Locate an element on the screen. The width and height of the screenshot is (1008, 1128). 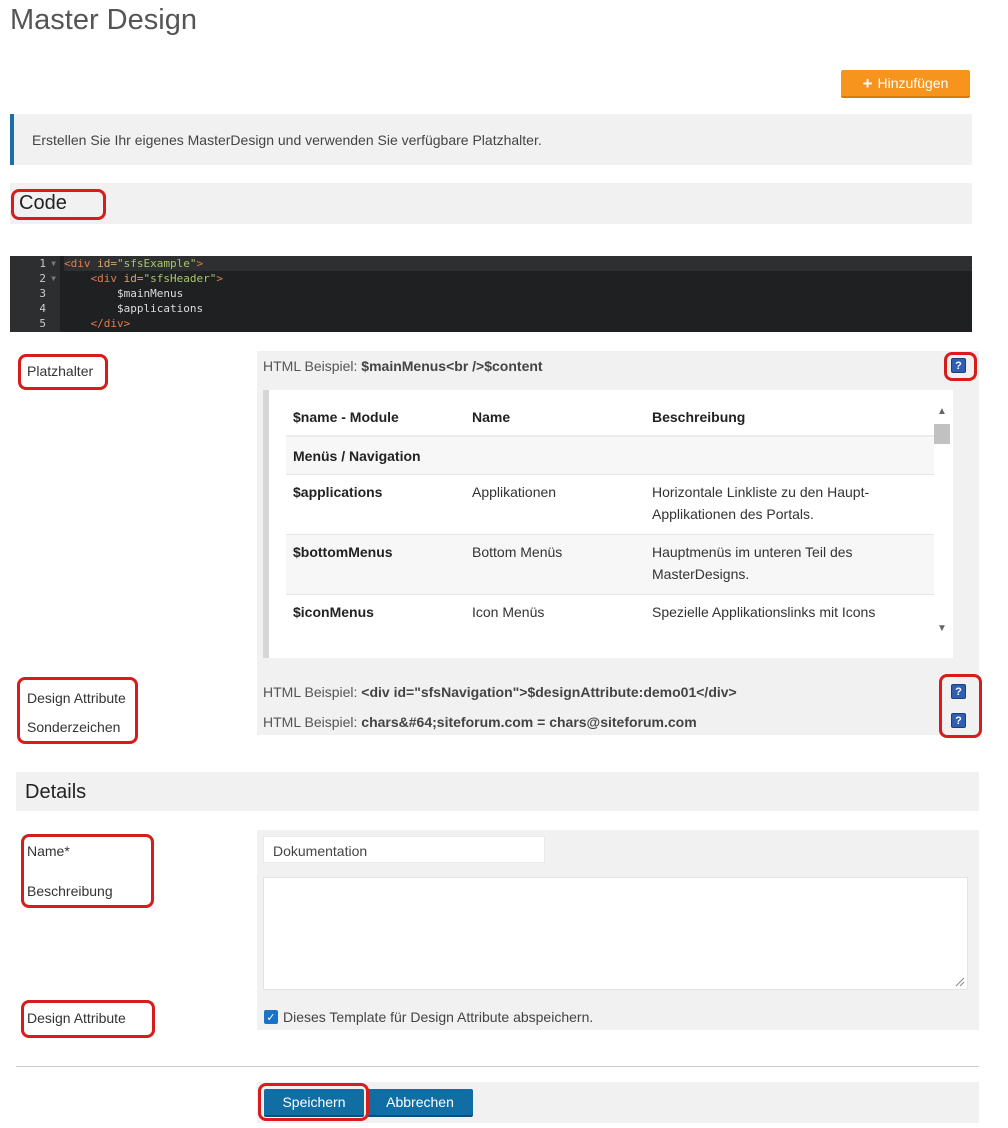
module-name: $applications is located at coordinates (375, 503).